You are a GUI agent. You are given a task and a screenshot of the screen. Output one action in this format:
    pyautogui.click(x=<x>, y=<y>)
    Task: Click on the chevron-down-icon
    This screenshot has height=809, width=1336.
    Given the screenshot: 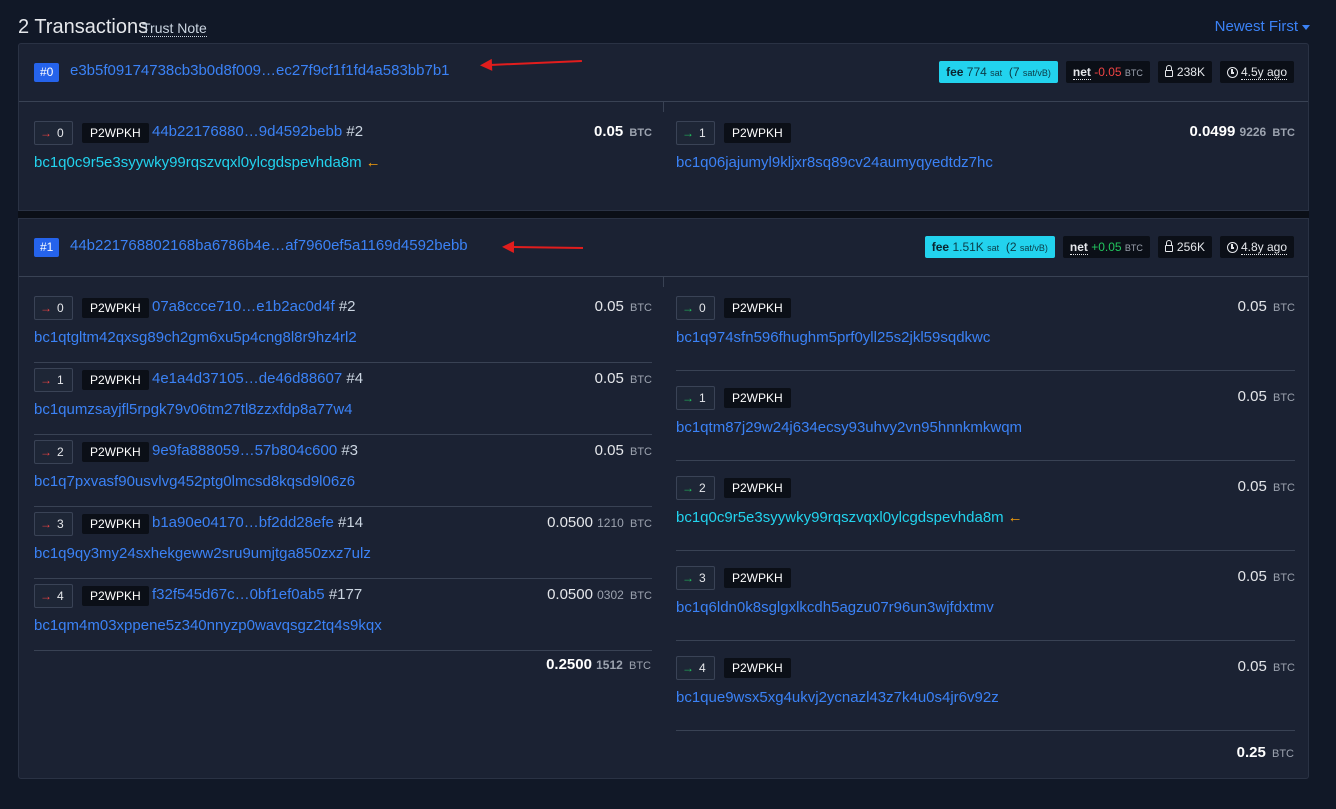 What is the action you would take?
    pyautogui.click(x=1306, y=27)
    